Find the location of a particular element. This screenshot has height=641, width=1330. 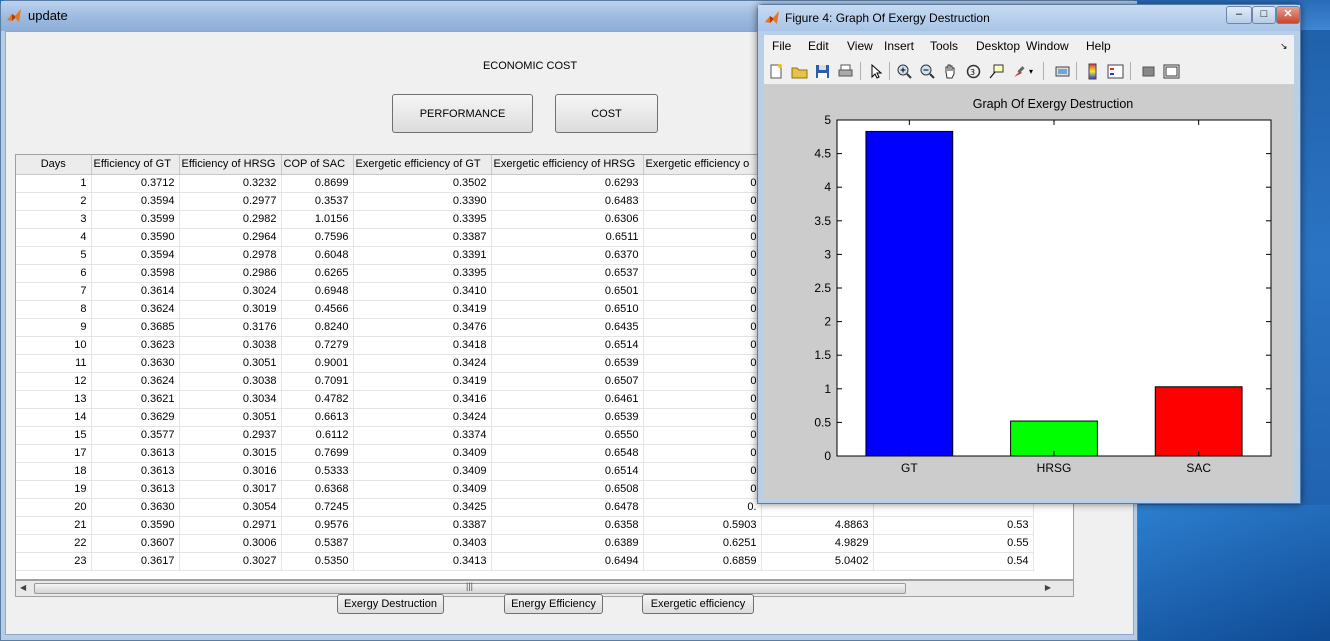

table-cell: 0.3395 is located at coordinates (422, 219).